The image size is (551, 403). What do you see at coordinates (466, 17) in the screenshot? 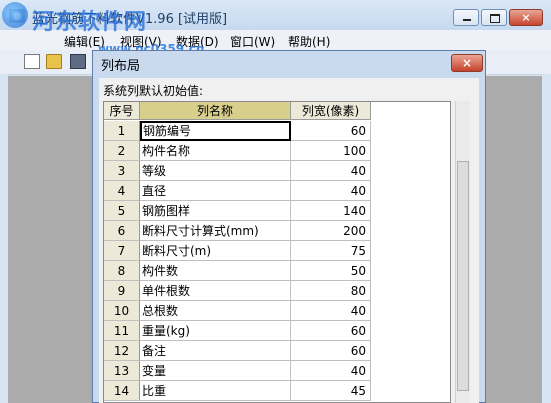
I see `minimize-button` at bounding box center [466, 17].